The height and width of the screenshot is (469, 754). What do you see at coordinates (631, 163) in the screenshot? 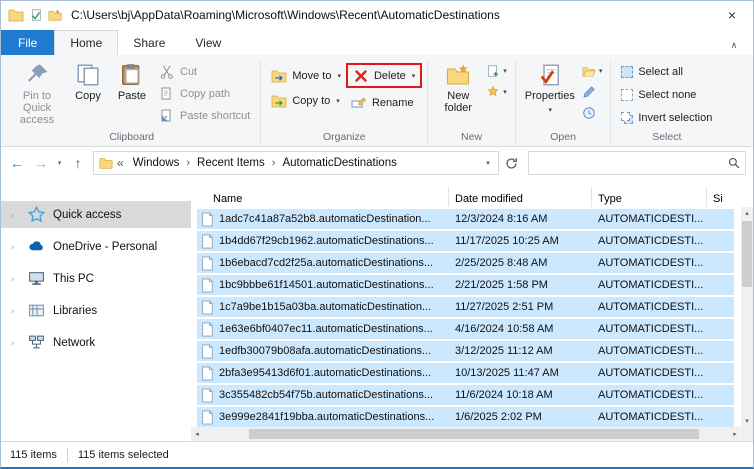
I see `search-input` at bounding box center [631, 163].